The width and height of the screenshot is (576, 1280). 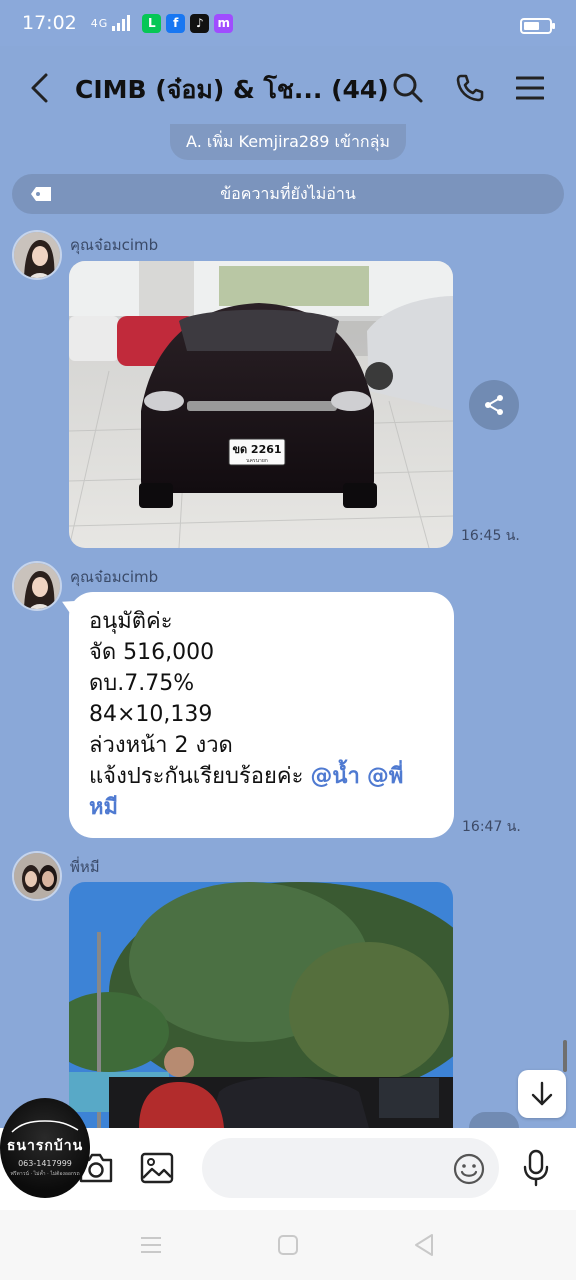 What do you see at coordinates (261, 404) in the screenshot?
I see `car-photo: ขด 2261 นครนายก` at bounding box center [261, 404].